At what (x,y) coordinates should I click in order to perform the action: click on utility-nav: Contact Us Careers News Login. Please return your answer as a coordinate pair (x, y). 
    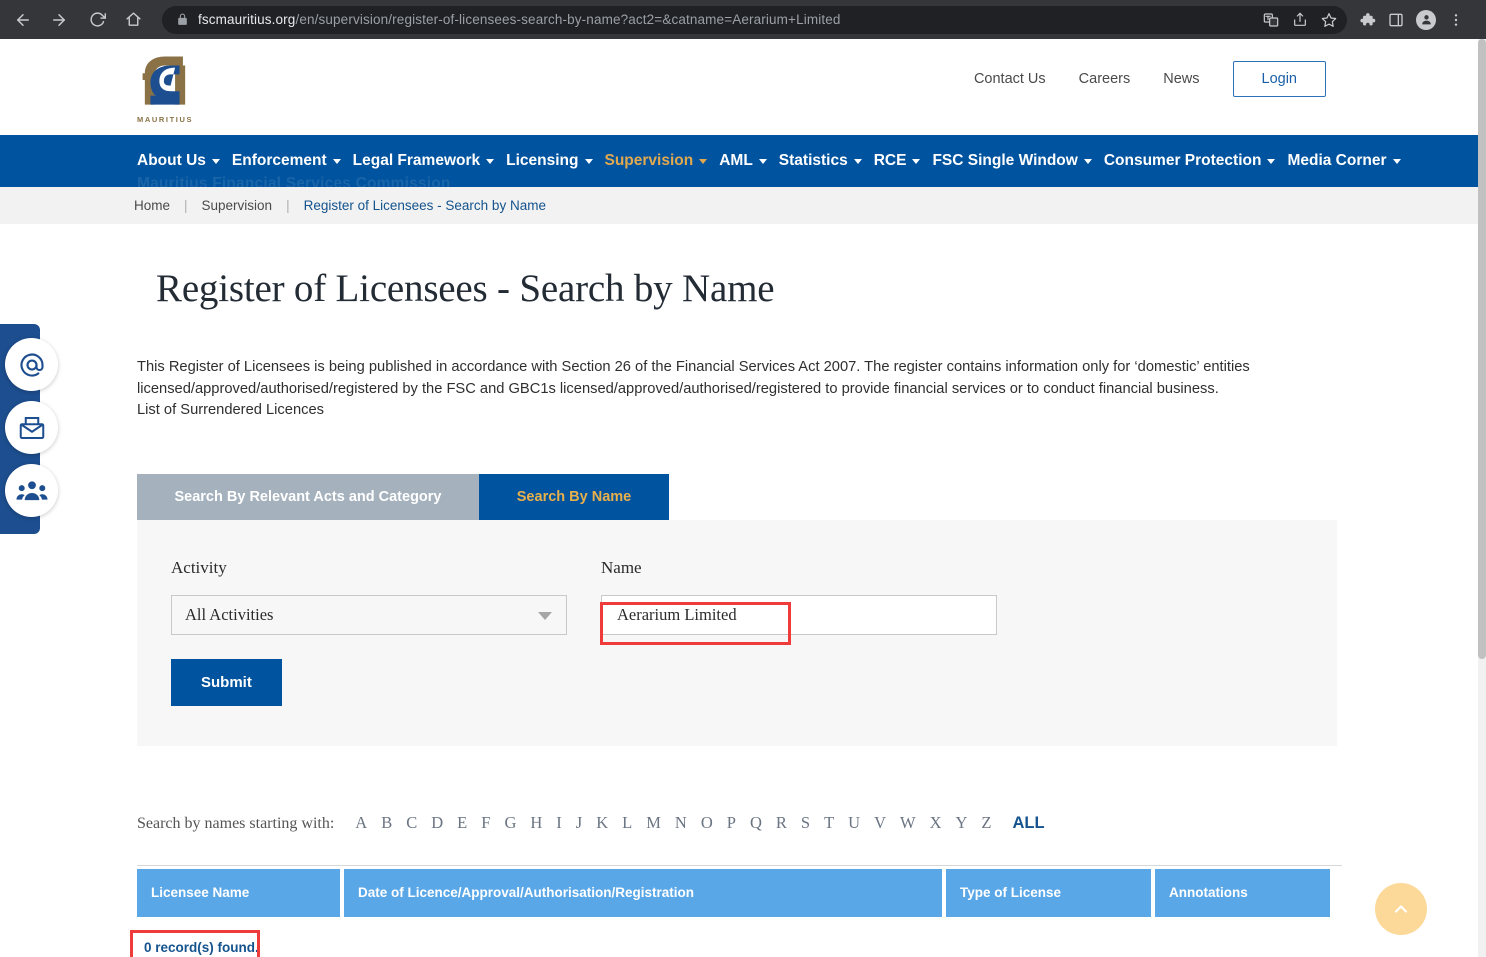
    Looking at the image, I should click on (1150, 79).